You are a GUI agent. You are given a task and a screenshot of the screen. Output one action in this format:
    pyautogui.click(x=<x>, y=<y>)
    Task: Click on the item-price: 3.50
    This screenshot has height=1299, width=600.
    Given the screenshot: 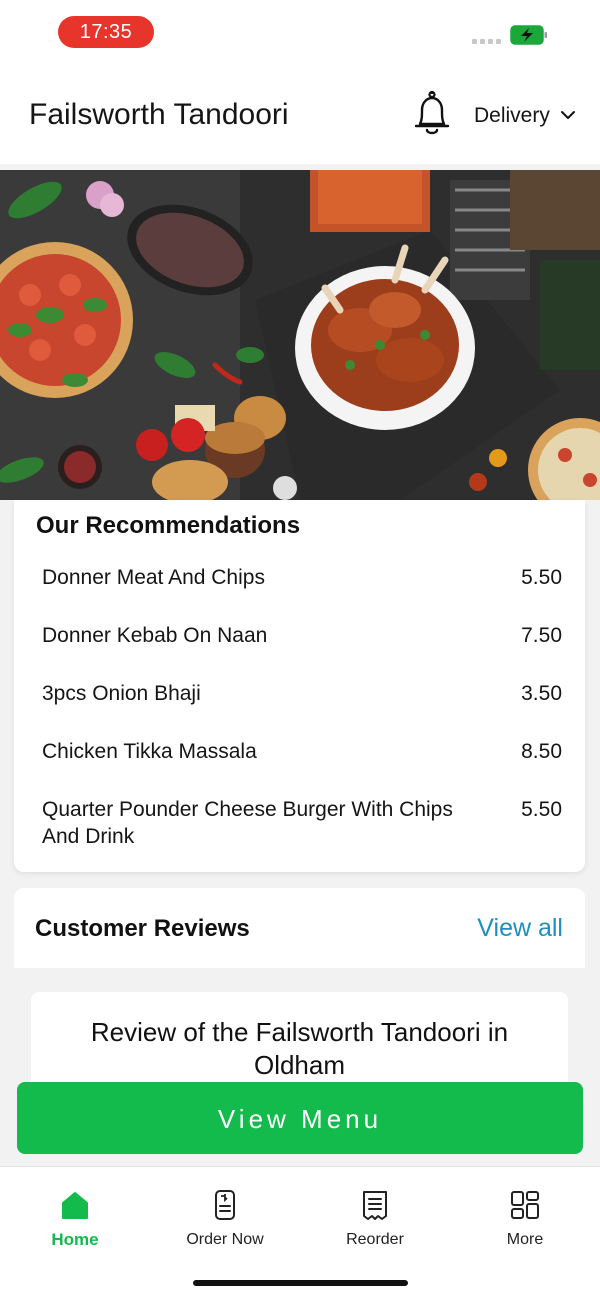 What is the action you would take?
    pyautogui.click(x=541, y=693)
    